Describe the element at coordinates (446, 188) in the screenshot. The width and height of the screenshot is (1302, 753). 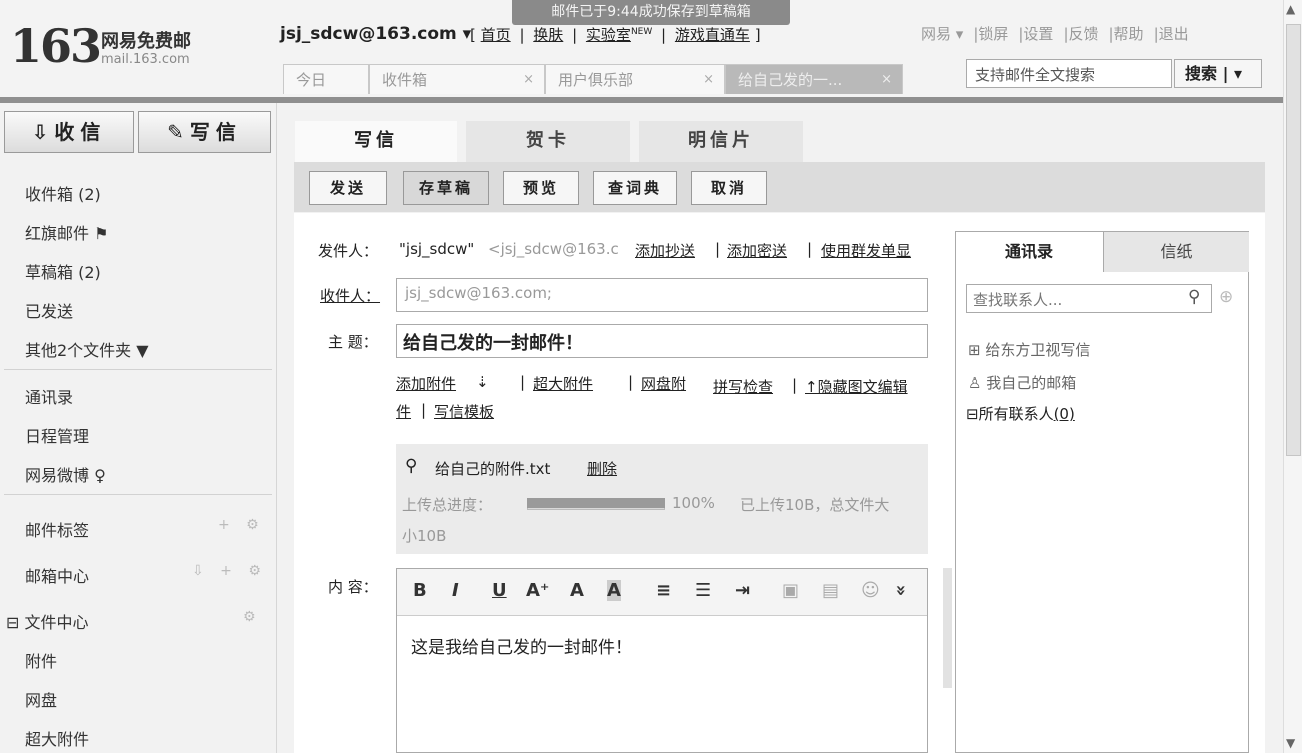
I see `save-draft-button: 存草稿` at that location.